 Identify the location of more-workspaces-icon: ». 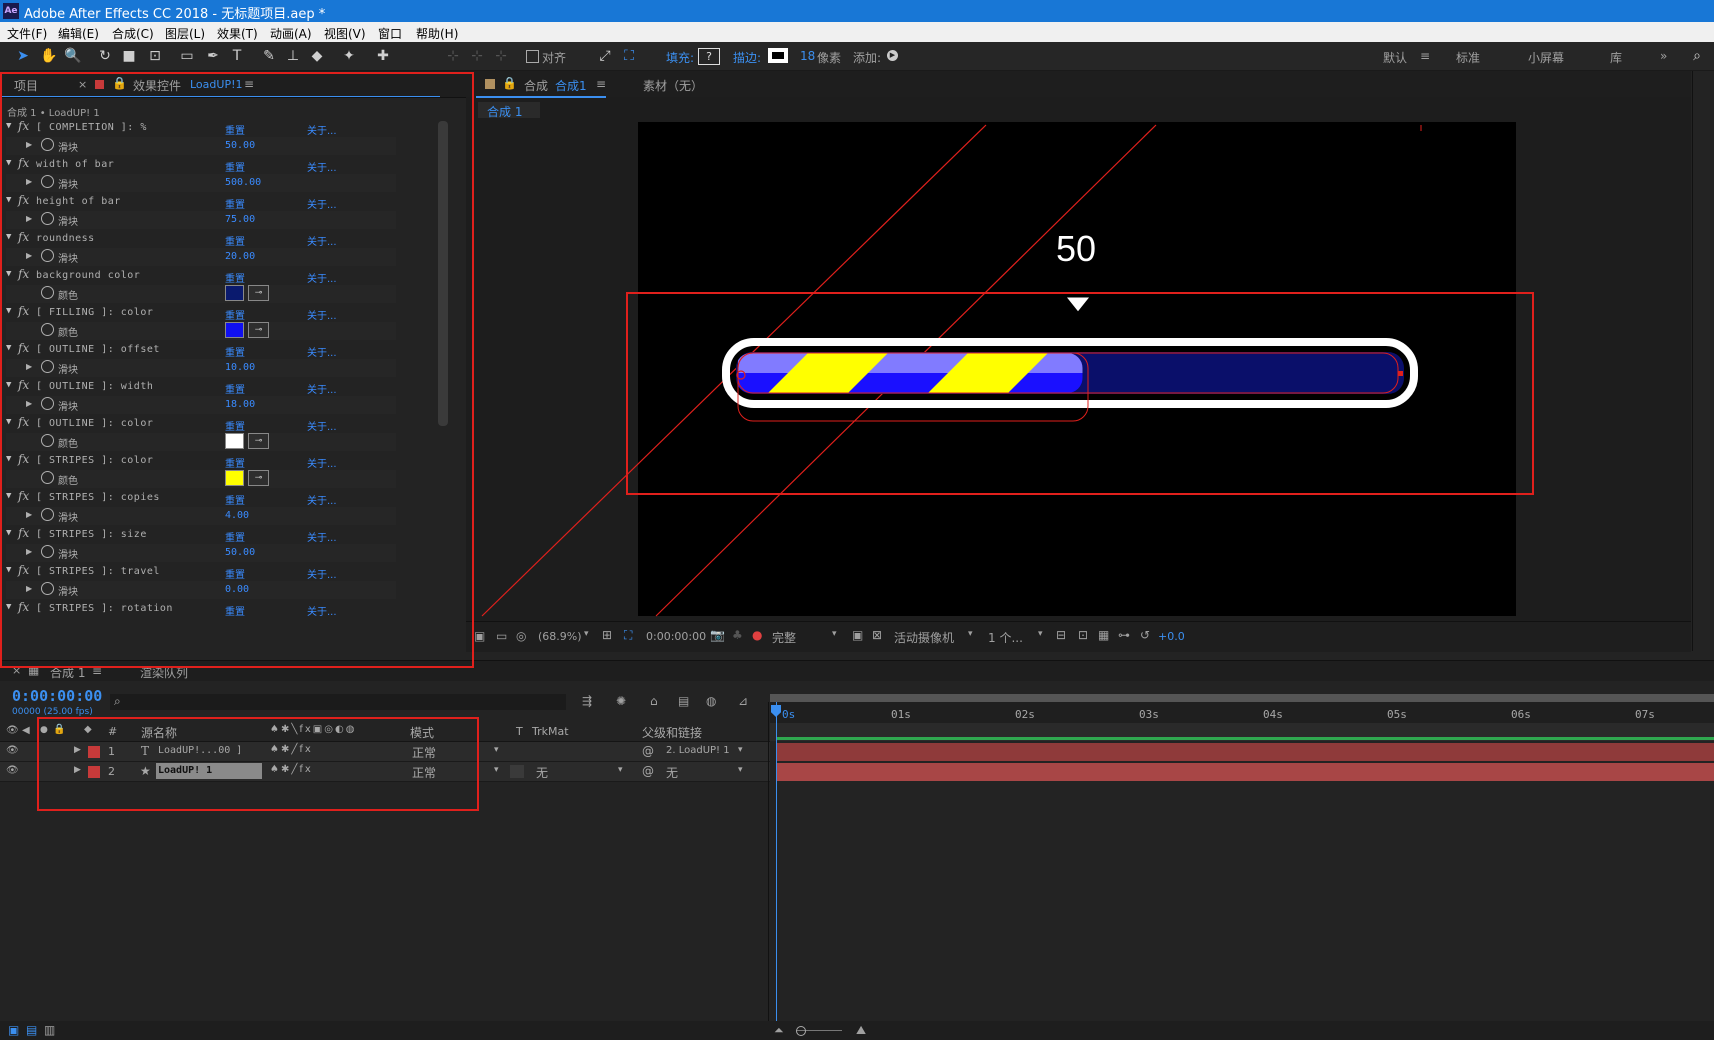
(1663, 56).